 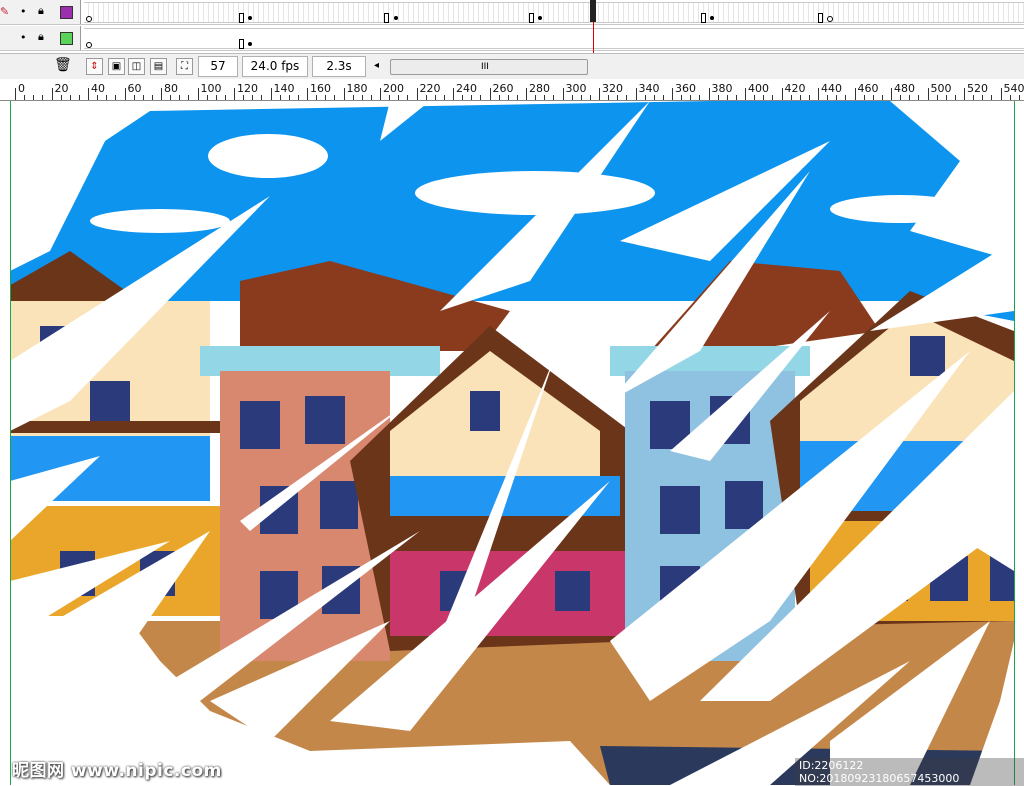 I want to click on onion-skin-button: ▣, so click(x=116, y=66).